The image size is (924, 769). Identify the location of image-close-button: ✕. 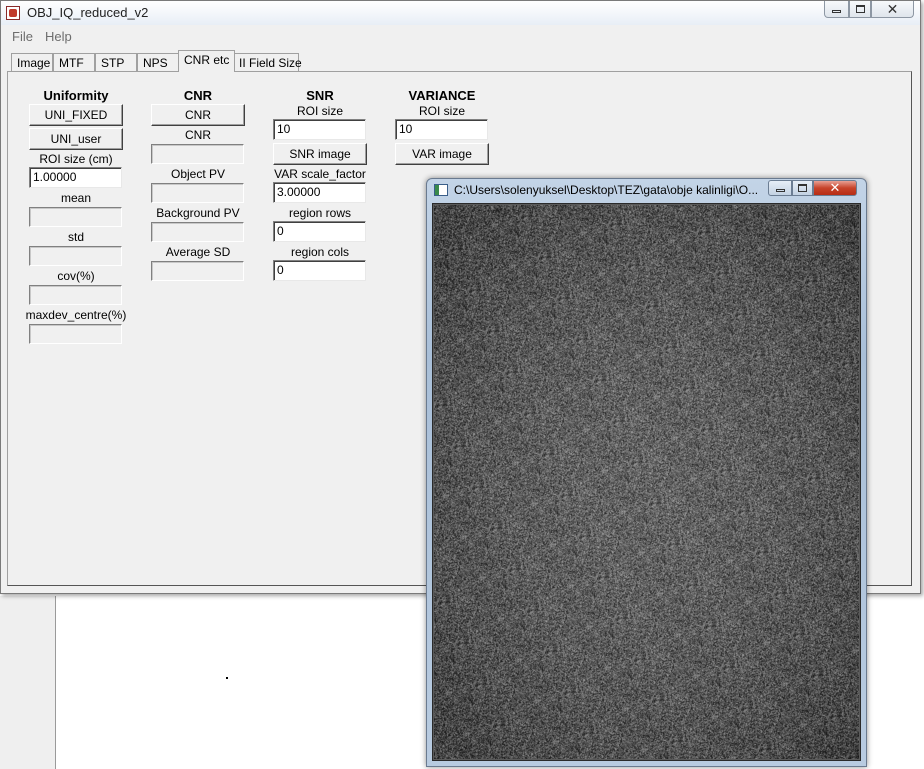
(835, 188).